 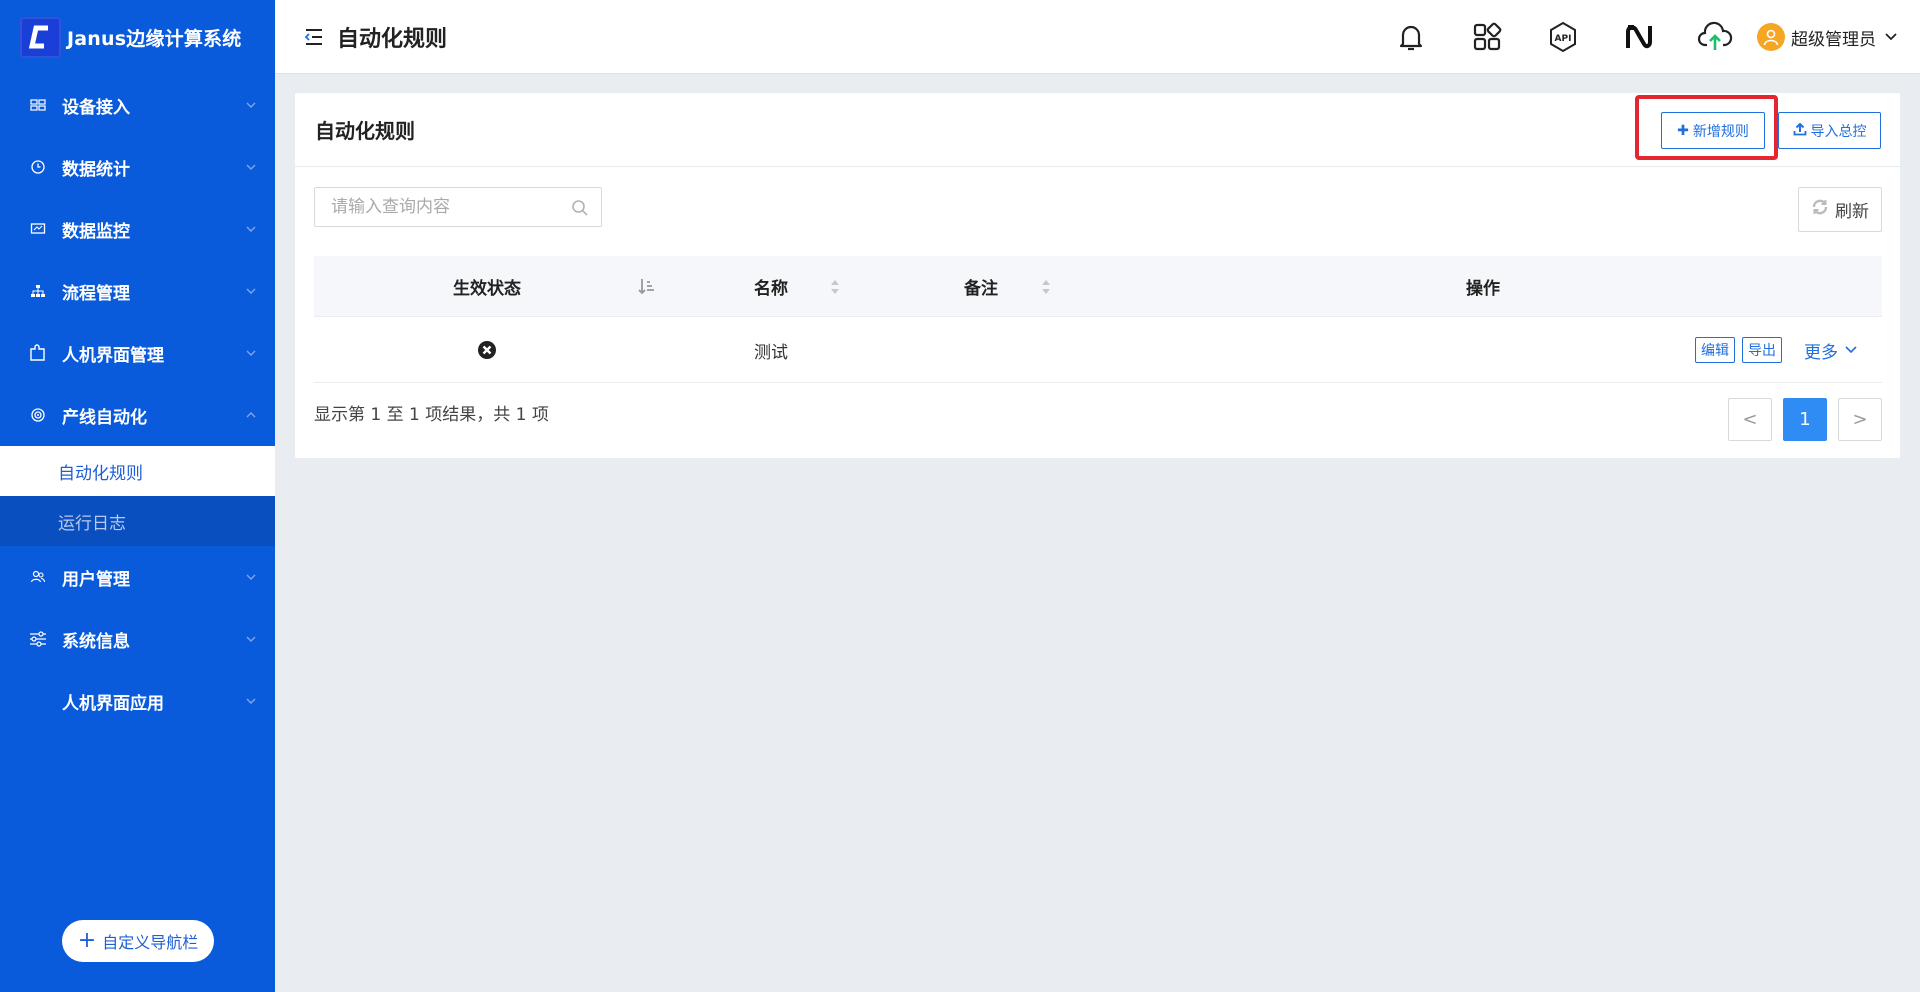 I want to click on page-title: 自动化规则, so click(x=392, y=39).